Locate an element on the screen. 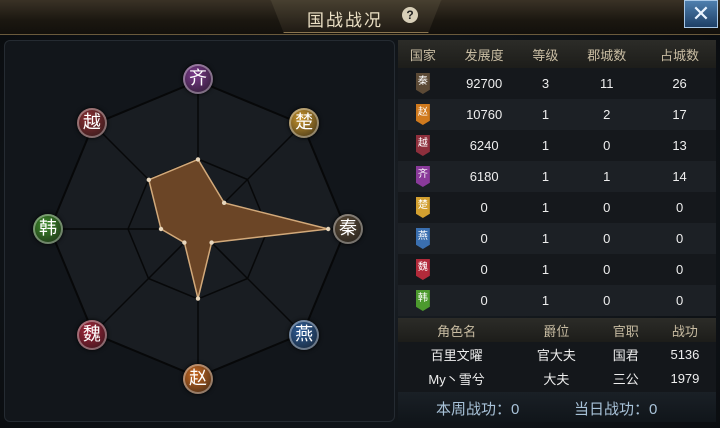  nation-node: 魏 is located at coordinates (91, 335).